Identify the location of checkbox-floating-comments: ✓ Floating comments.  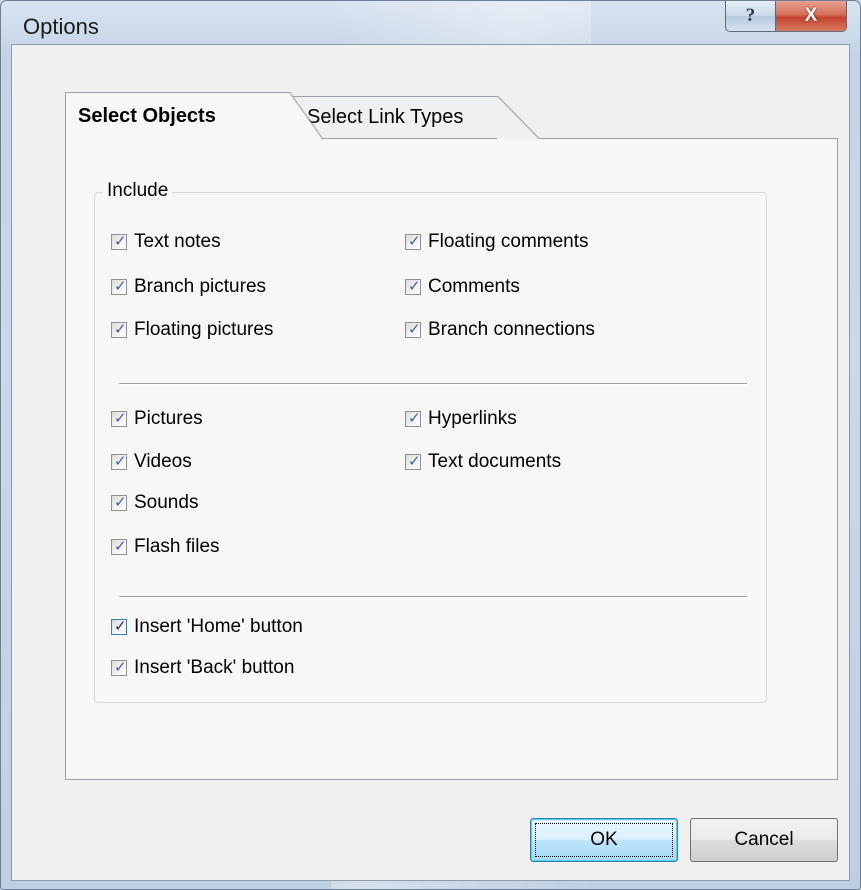
(497, 242).